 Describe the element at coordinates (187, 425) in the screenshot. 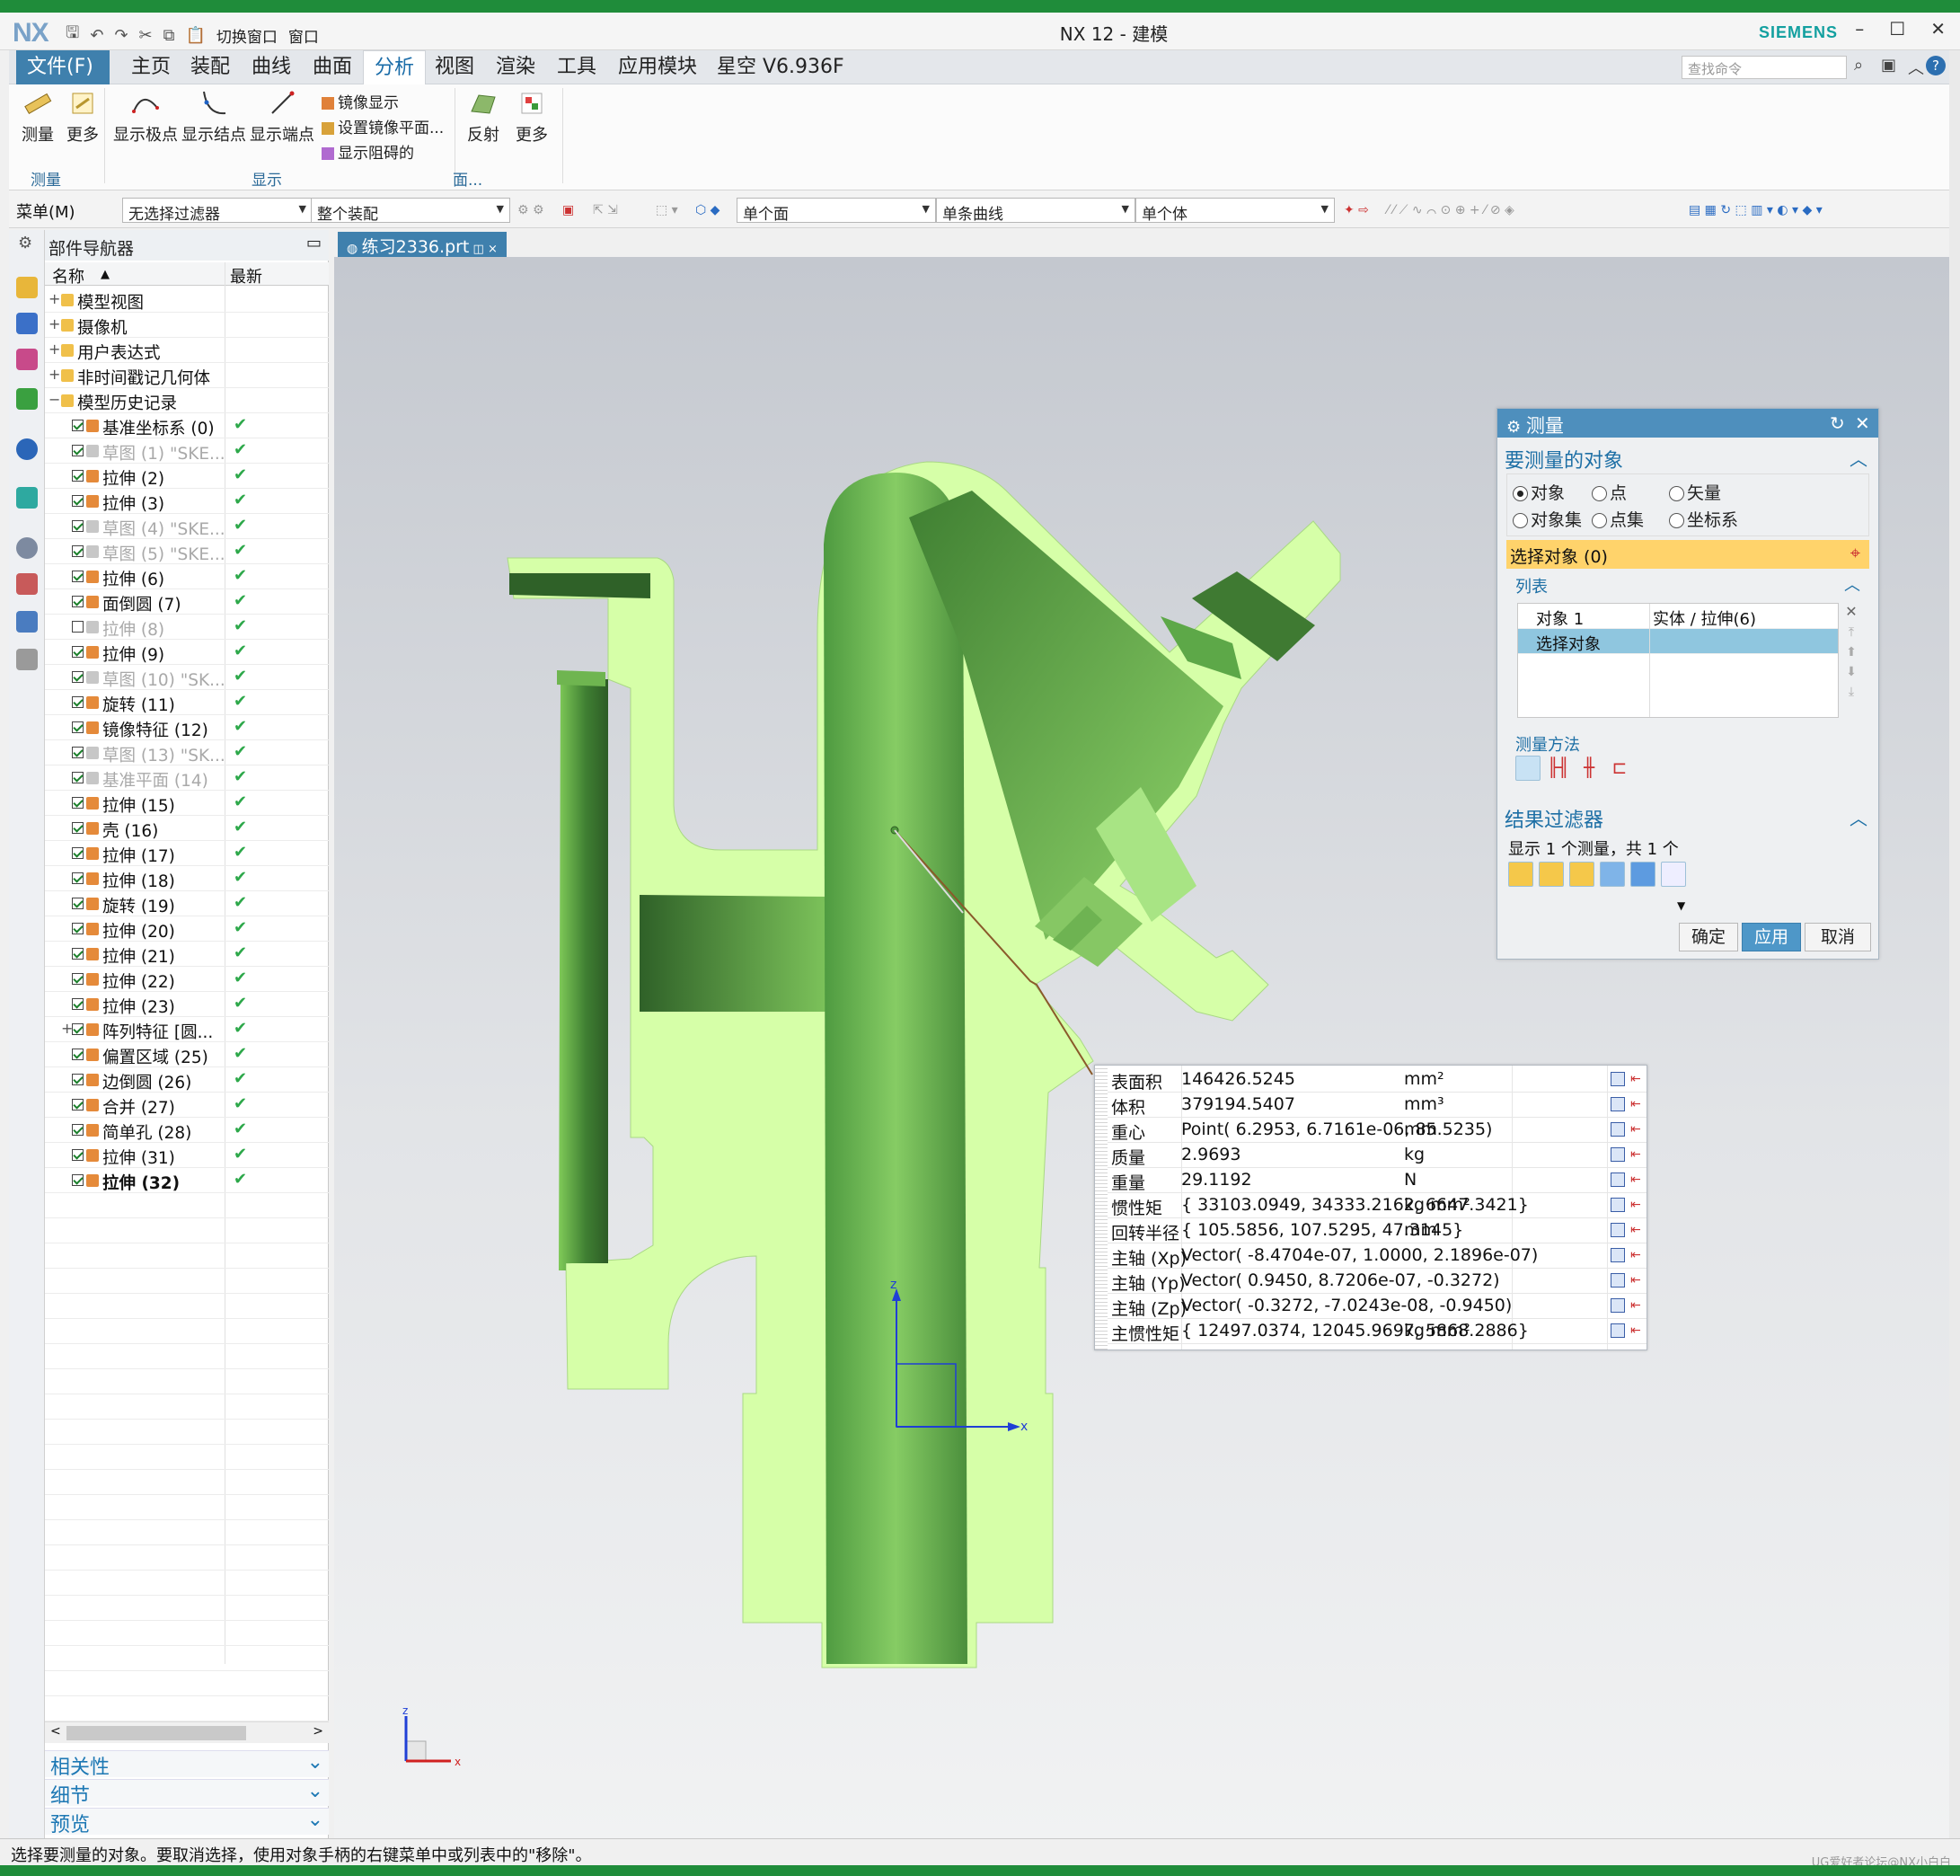

I see `tree-item: 基准坐标系 (0) ✔` at that location.